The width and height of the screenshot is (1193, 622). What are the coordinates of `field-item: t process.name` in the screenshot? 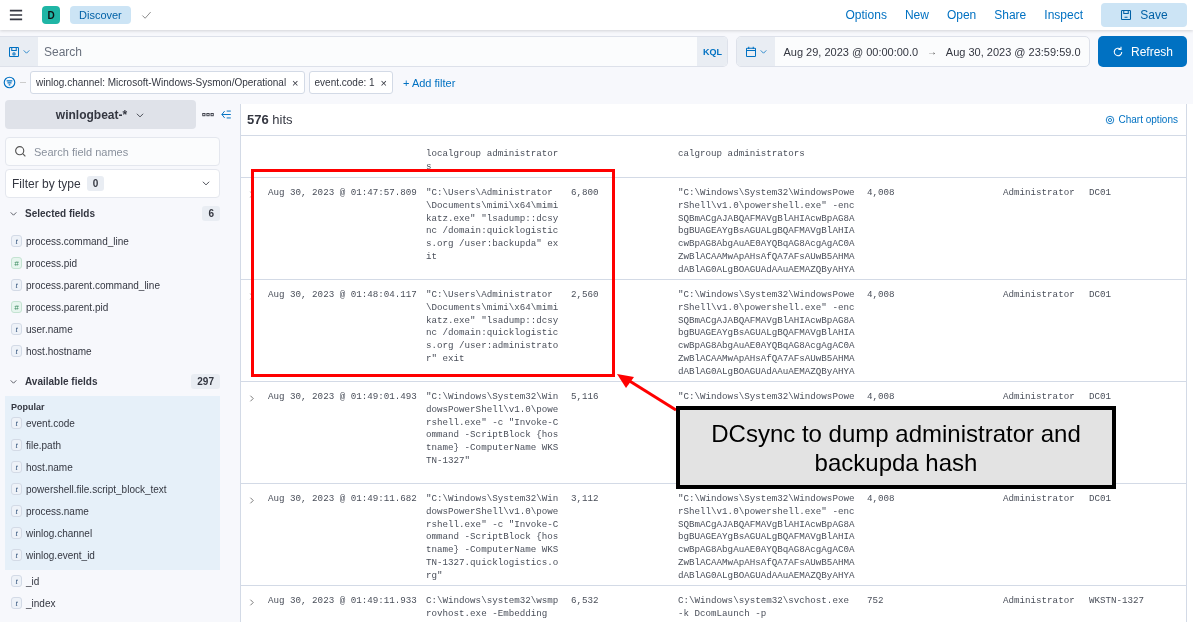 It's located at (112, 511).